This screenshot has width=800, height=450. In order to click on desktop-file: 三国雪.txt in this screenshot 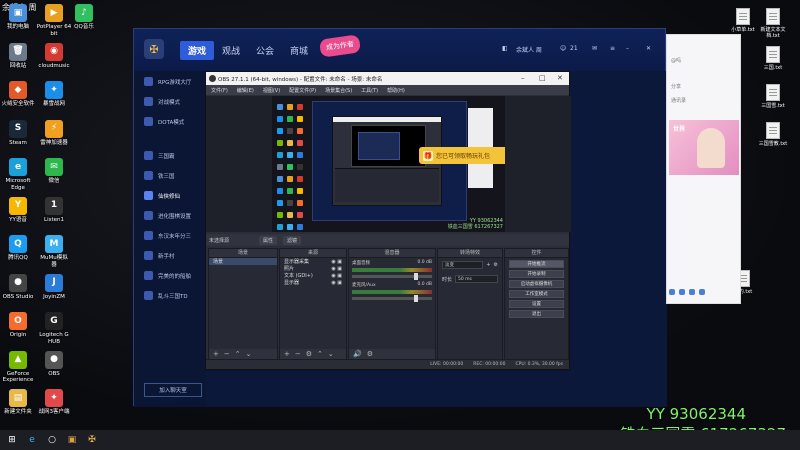, I will do `click(773, 96)`.